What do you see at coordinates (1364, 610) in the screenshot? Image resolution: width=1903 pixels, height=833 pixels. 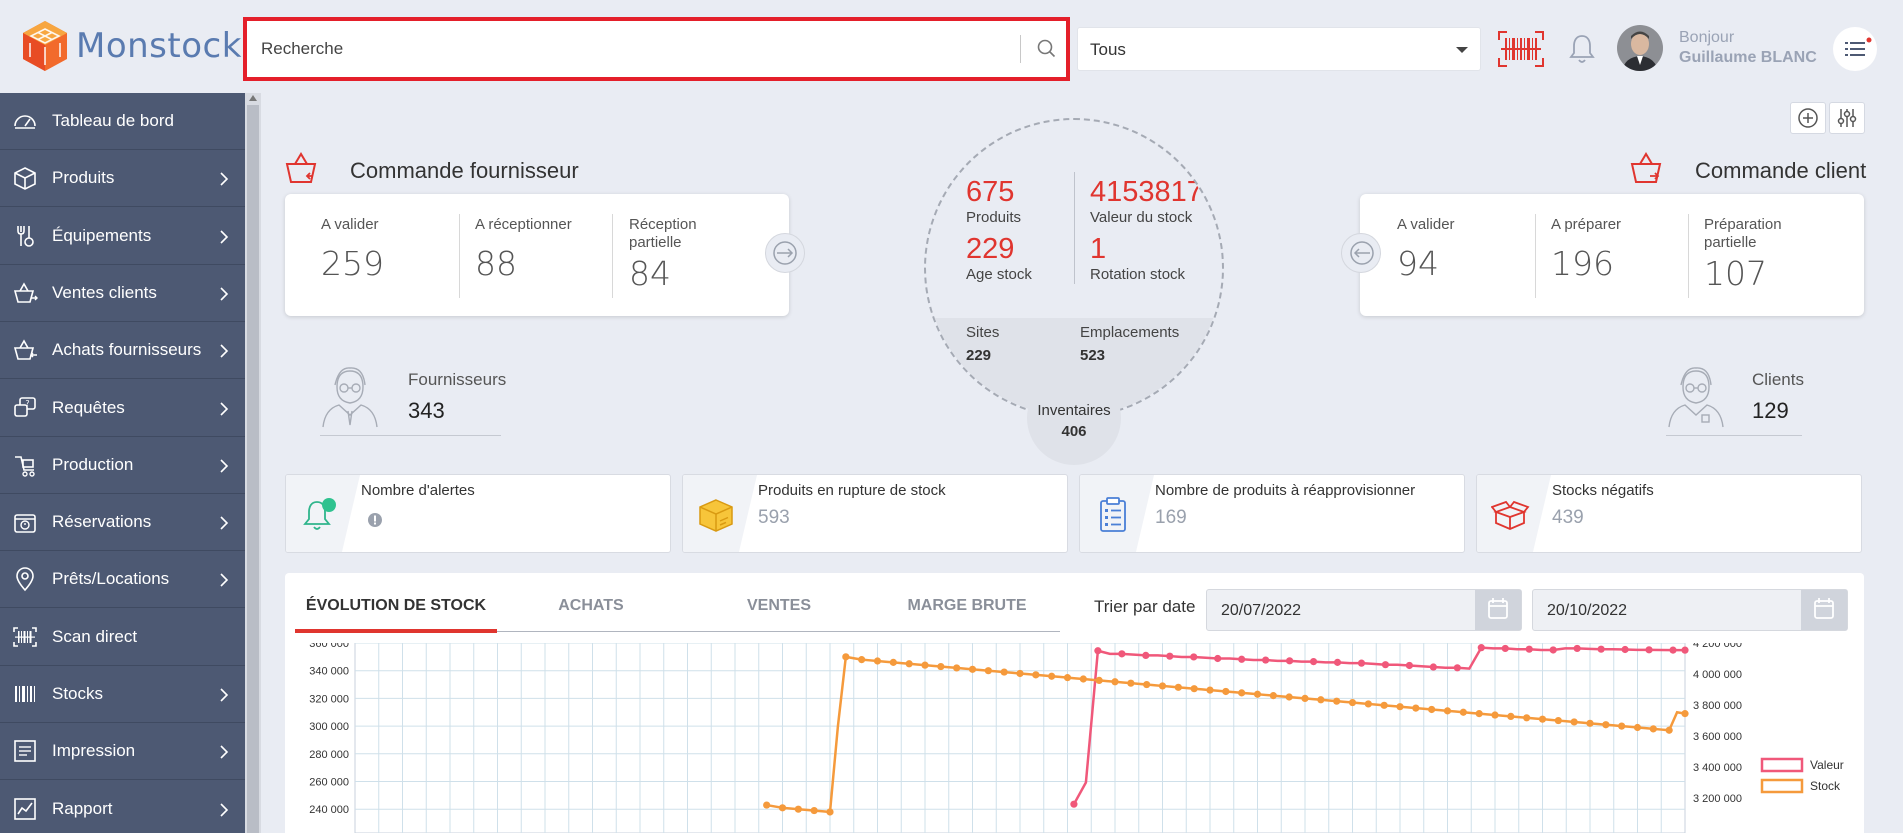 I see `date-from-field: 20/07/2022` at bounding box center [1364, 610].